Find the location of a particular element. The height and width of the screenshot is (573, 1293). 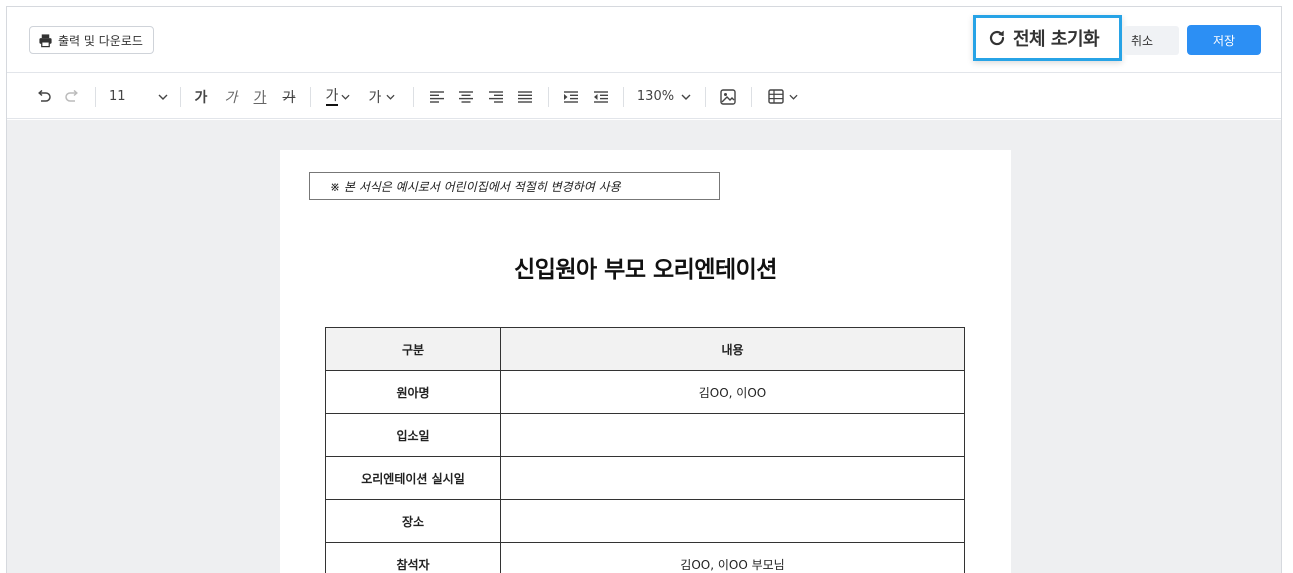

insert-image-button is located at coordinates (728, 96).